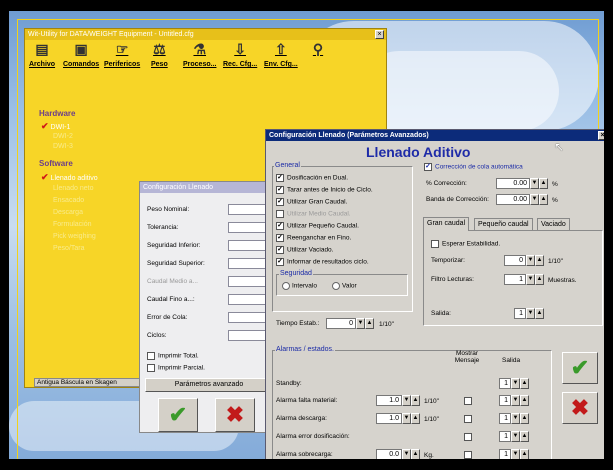  Describe the element at coordinates (341, 323) in the screenshot. I see `tiempo-input: 0` at that location.